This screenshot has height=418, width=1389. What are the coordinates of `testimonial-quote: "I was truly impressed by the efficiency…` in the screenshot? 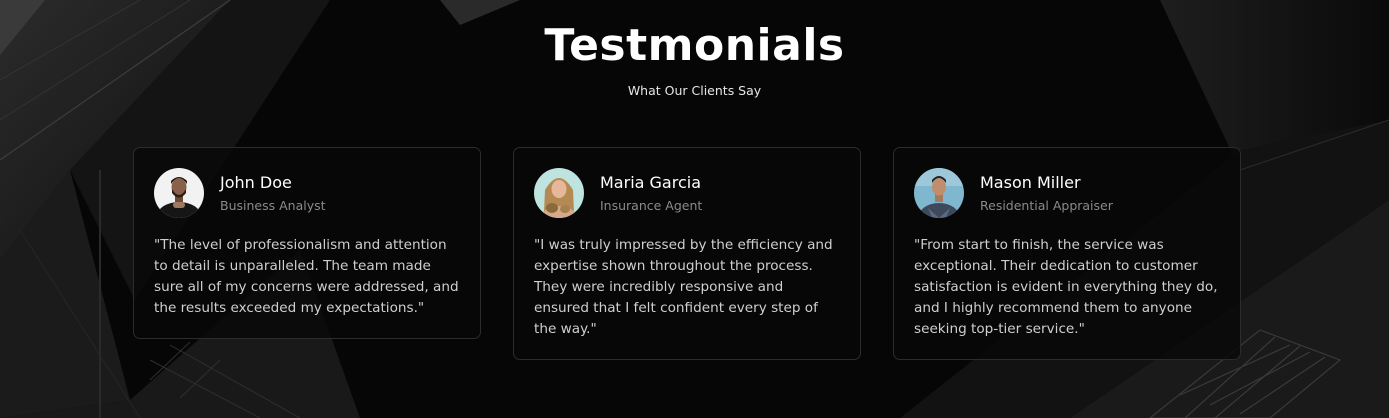 It's located at (683, 287).